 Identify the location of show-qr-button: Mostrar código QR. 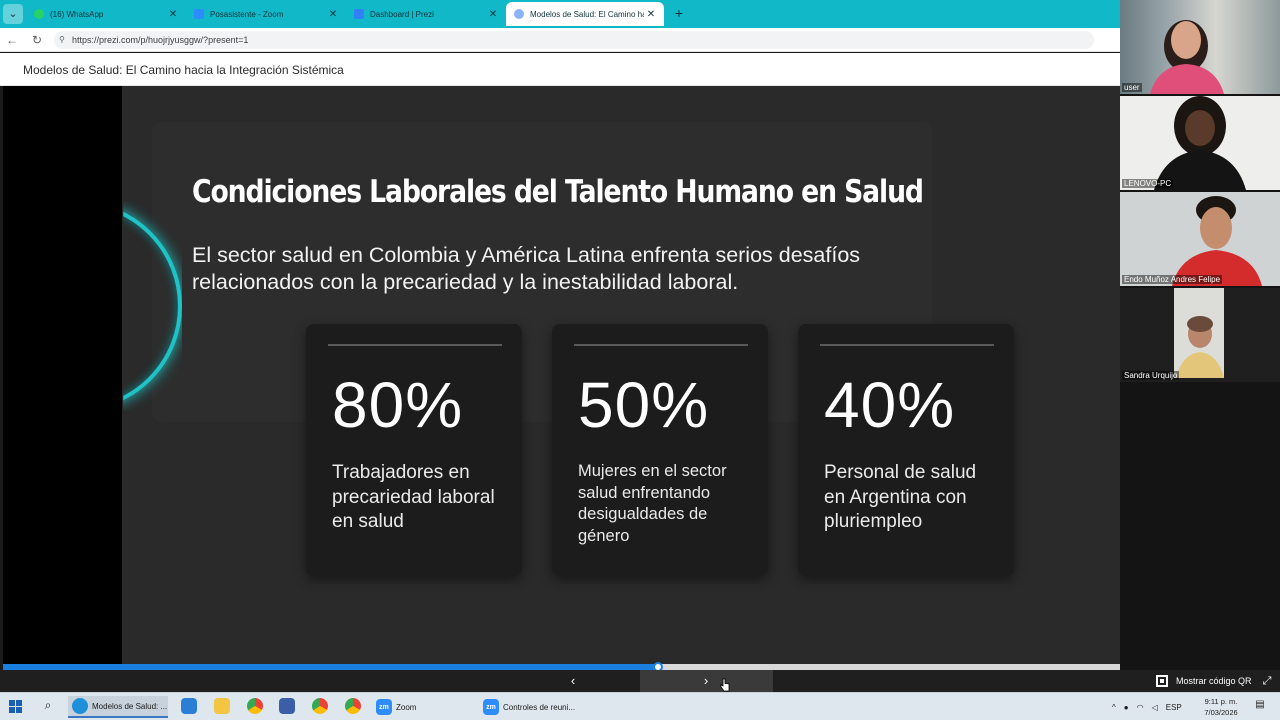
(1204, 681).